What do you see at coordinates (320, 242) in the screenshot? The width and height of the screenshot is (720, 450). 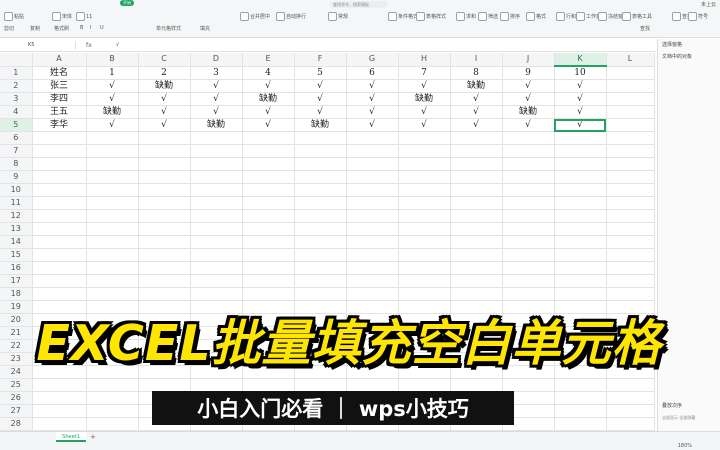 I see `cell-f14` at bounding box center [320, 242].